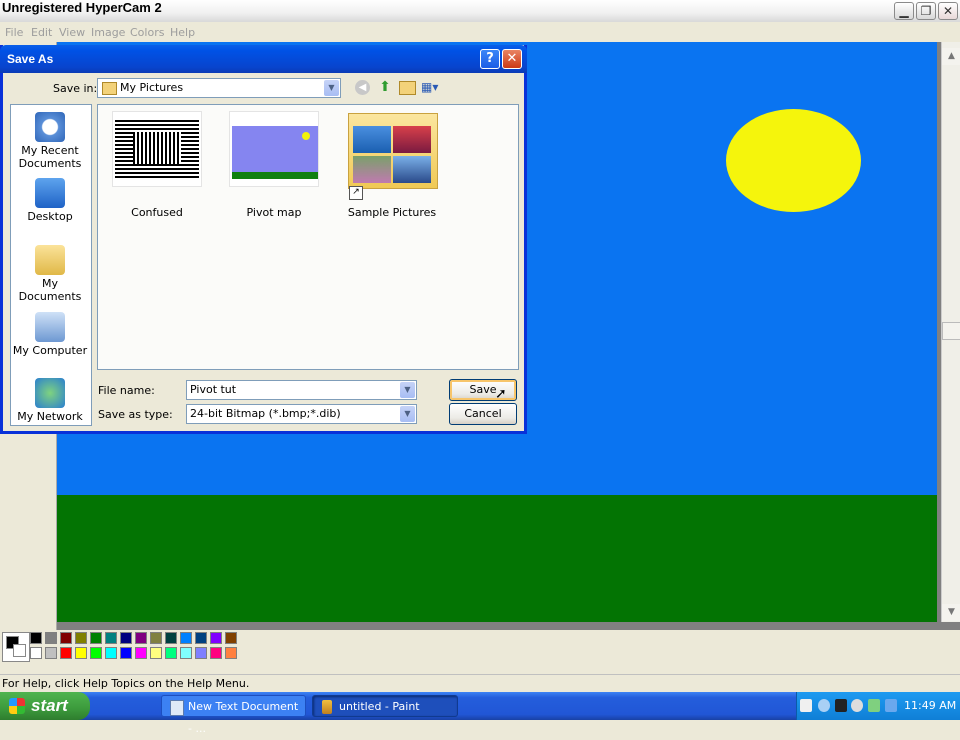  What do you see at coordinates (793, 160) in the screenshot?
I see `sun-drawing` at bounding box center [793, 160].